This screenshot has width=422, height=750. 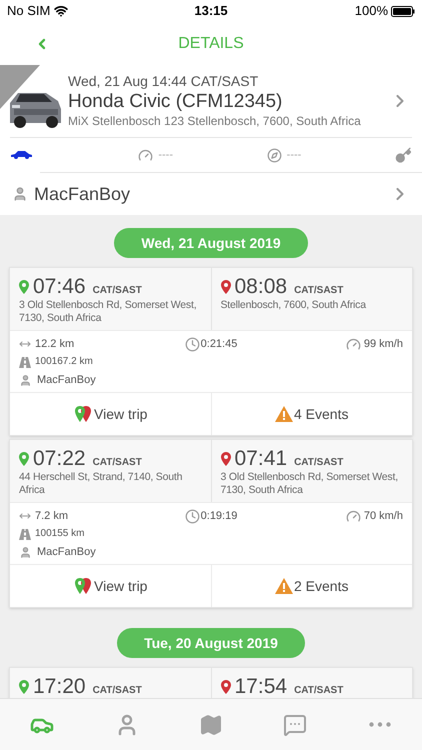 What do you see at coordinates (219, 516) in the screenshot?
I see `trip-duration: 0:19:19` at bounding box center [219, 516].